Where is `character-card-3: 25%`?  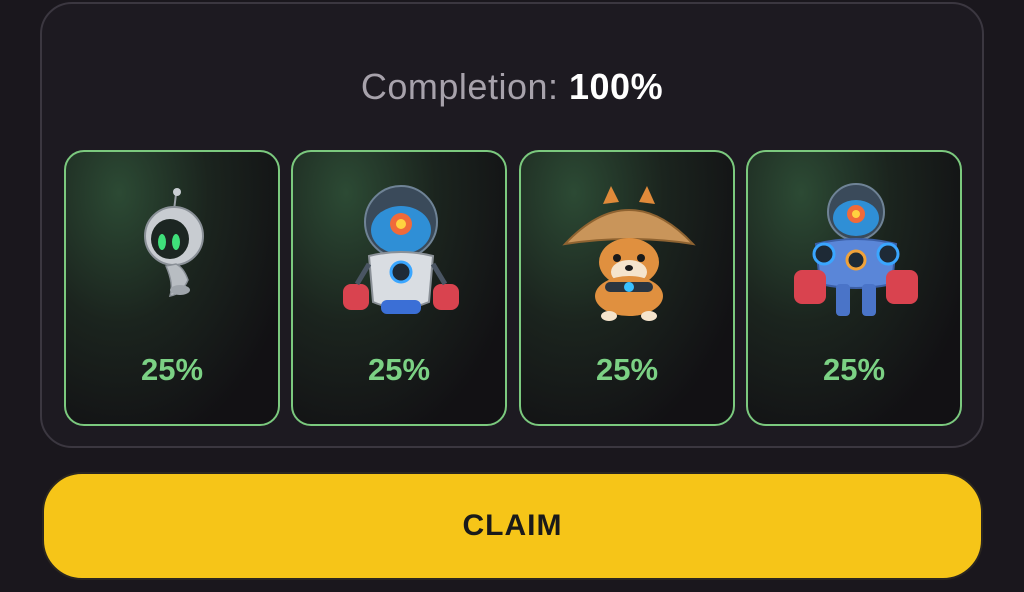
character-card-3: 25% is located at coordinates (627, 288).